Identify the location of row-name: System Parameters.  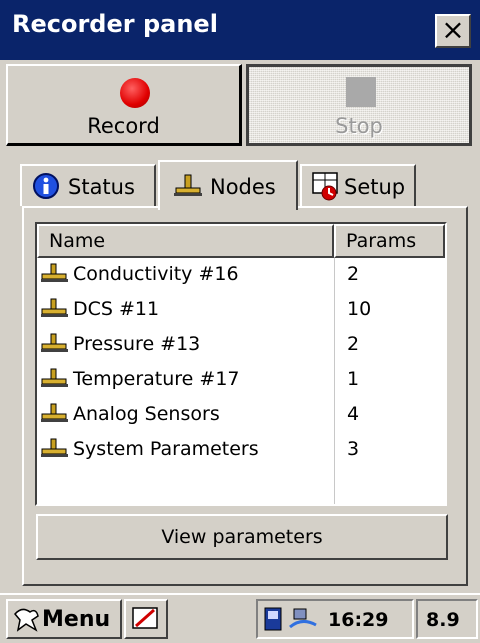
(166, 449).